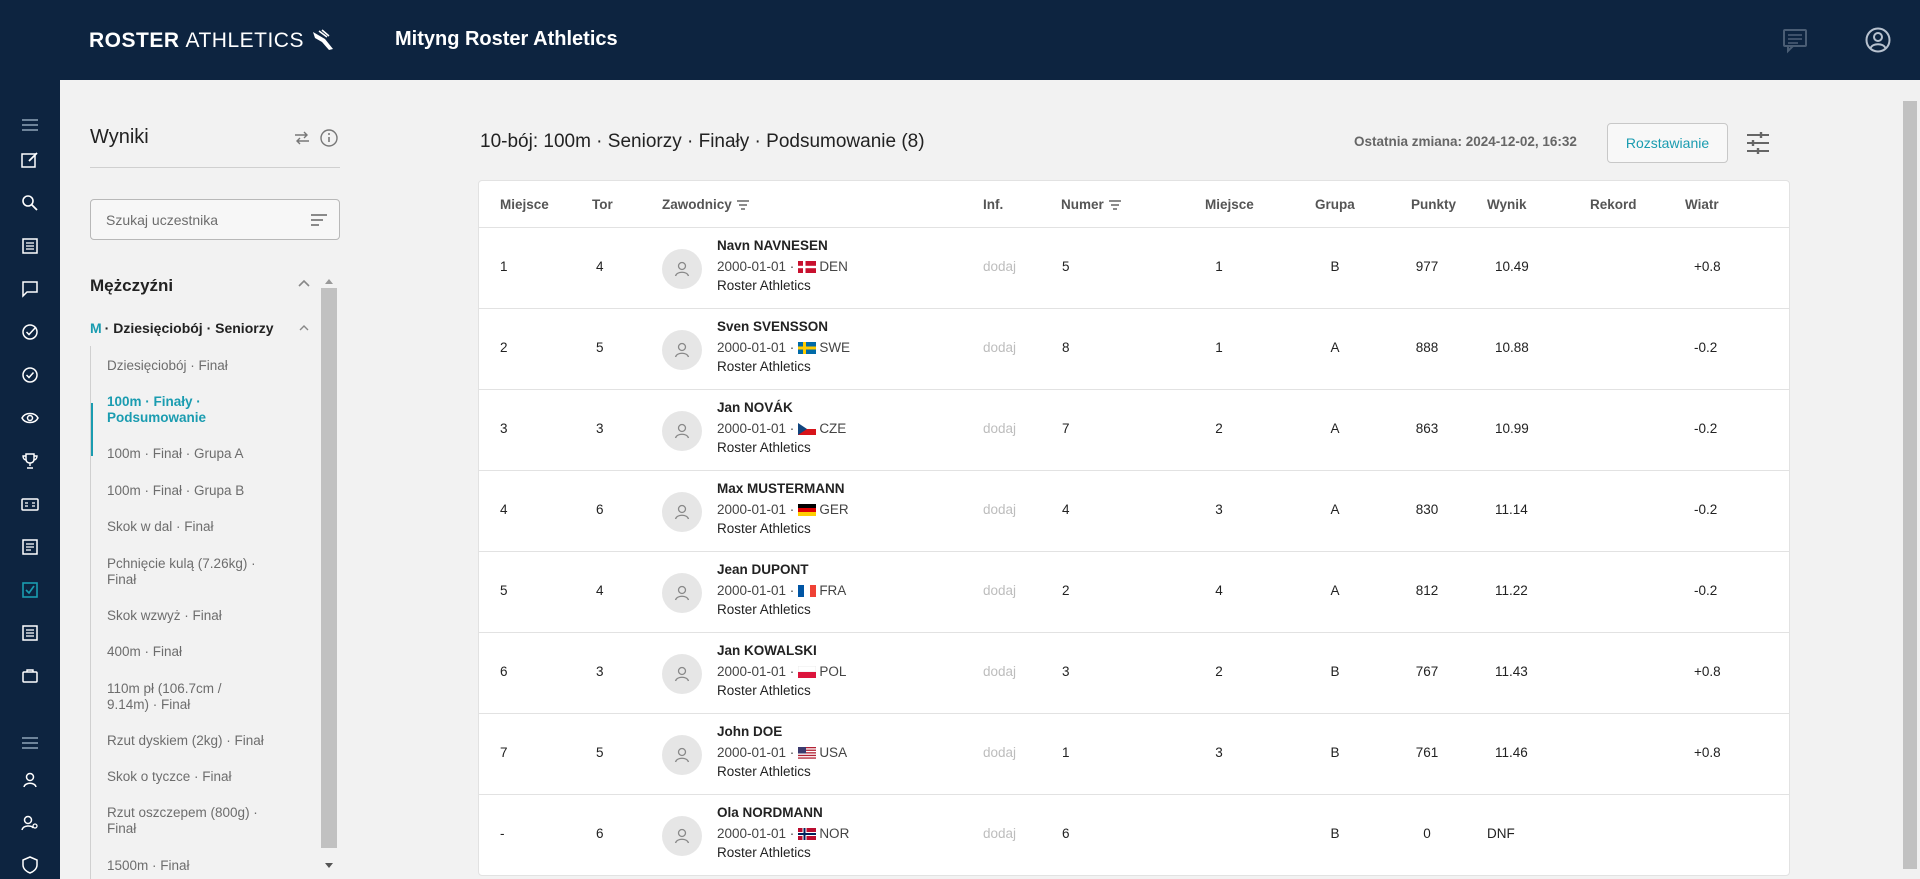 This screenshot has height=879, width=1920. Describe the element at coordinates (772, 245) in the screenshot. I see `athlete-name: Navn NAVNESEN` at that location.